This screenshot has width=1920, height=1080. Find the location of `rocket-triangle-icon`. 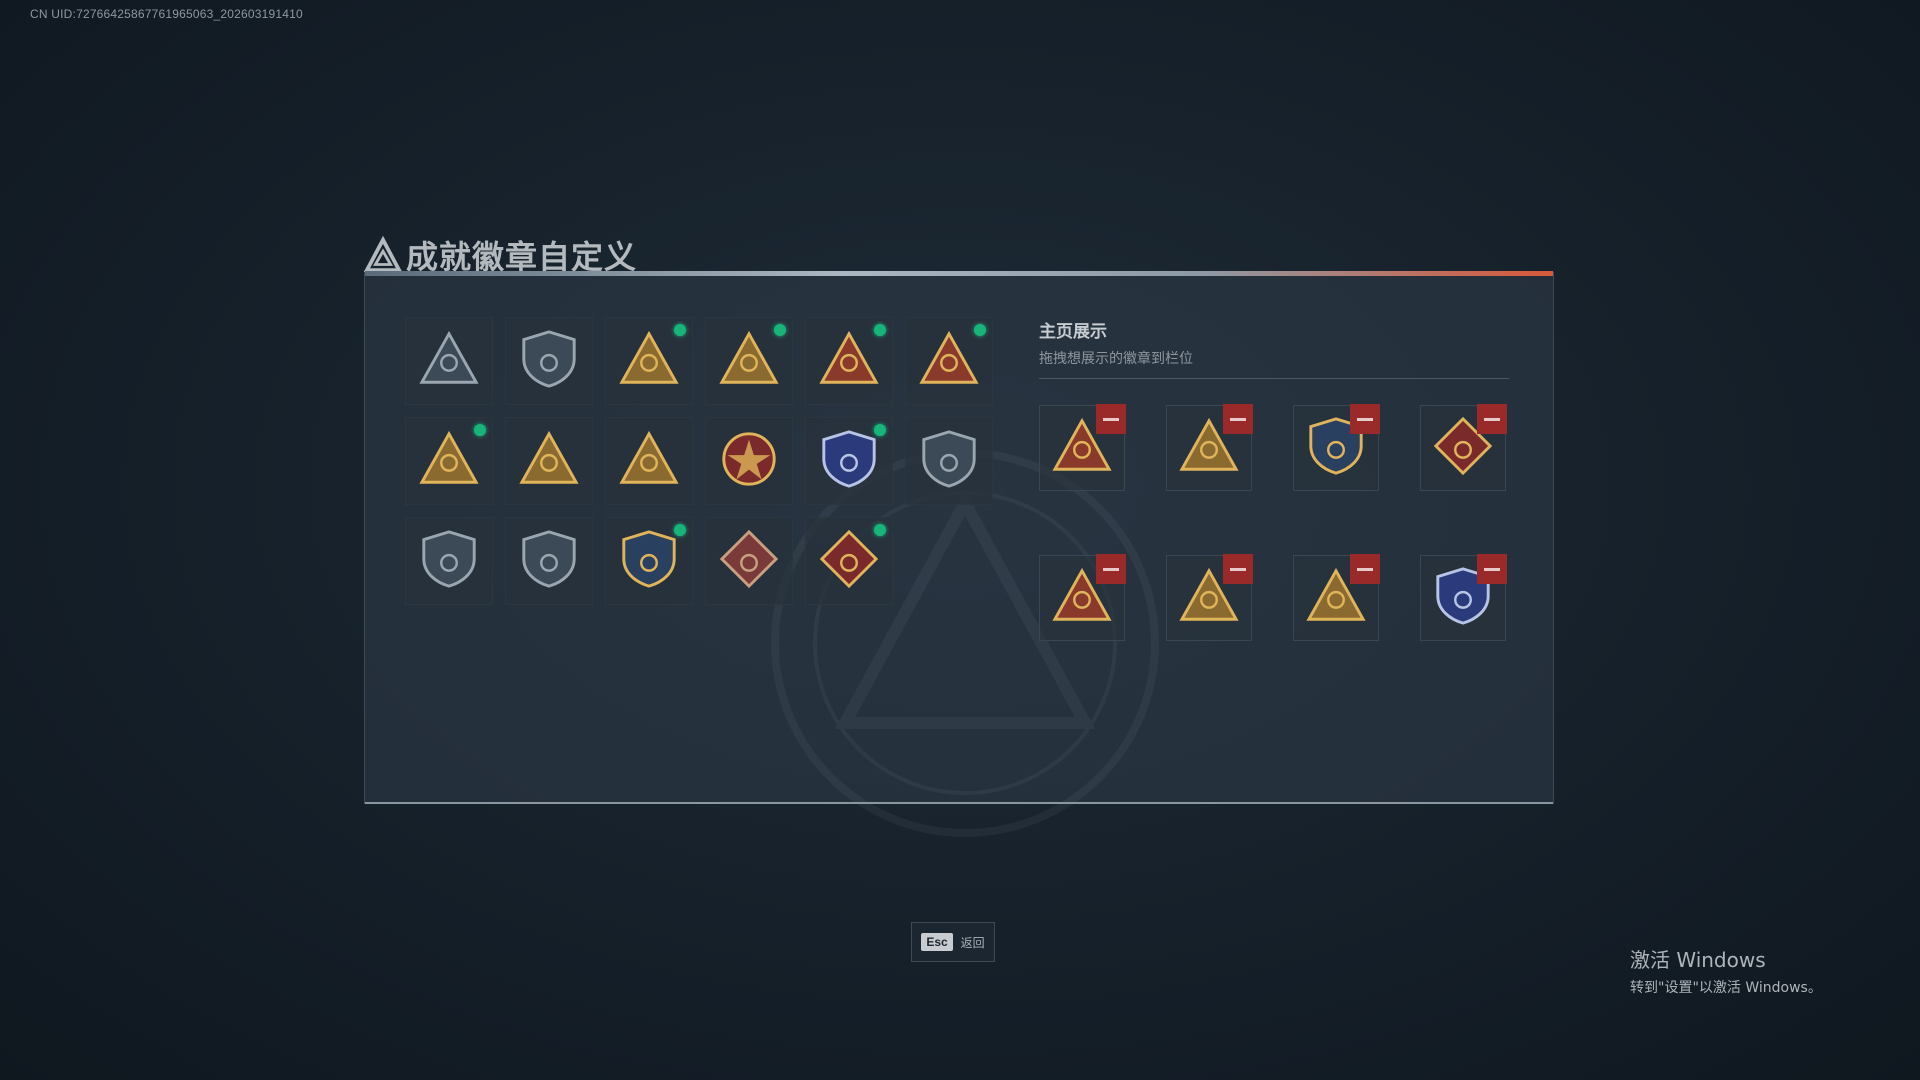

rocket-triangle-icon is located at coordinates (649, 461).